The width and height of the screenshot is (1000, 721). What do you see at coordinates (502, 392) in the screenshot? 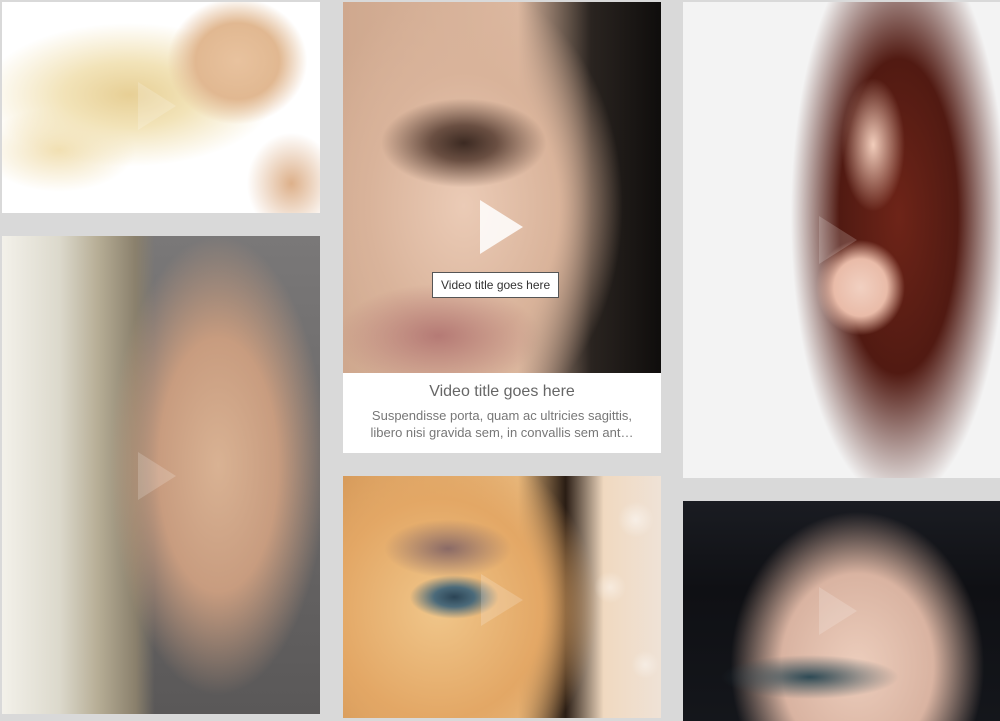
I see `video-title: Video title goes here` at bounding box center [502, 392].